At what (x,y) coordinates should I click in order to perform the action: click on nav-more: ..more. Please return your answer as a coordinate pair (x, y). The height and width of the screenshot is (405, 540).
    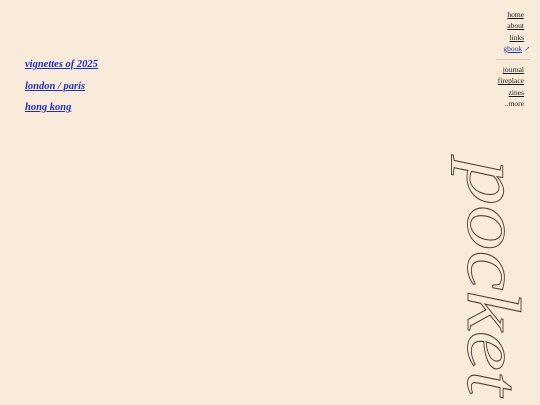
    Looking at the image, I should click on (510, 103).